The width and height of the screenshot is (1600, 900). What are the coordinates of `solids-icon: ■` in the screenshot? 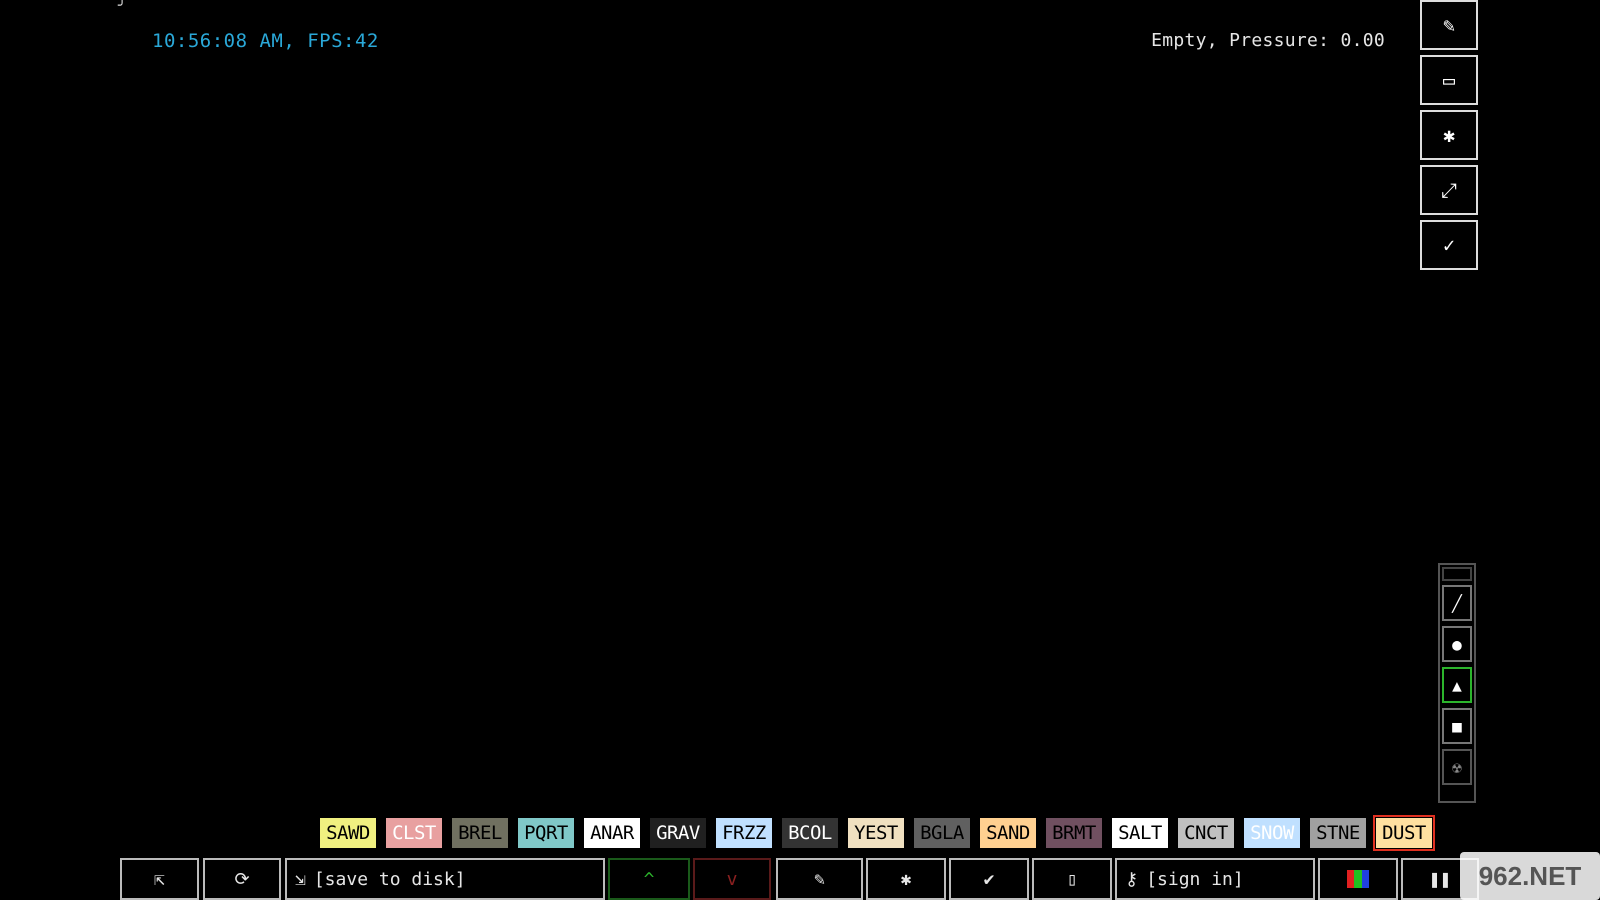 It's located at (1457, 726).